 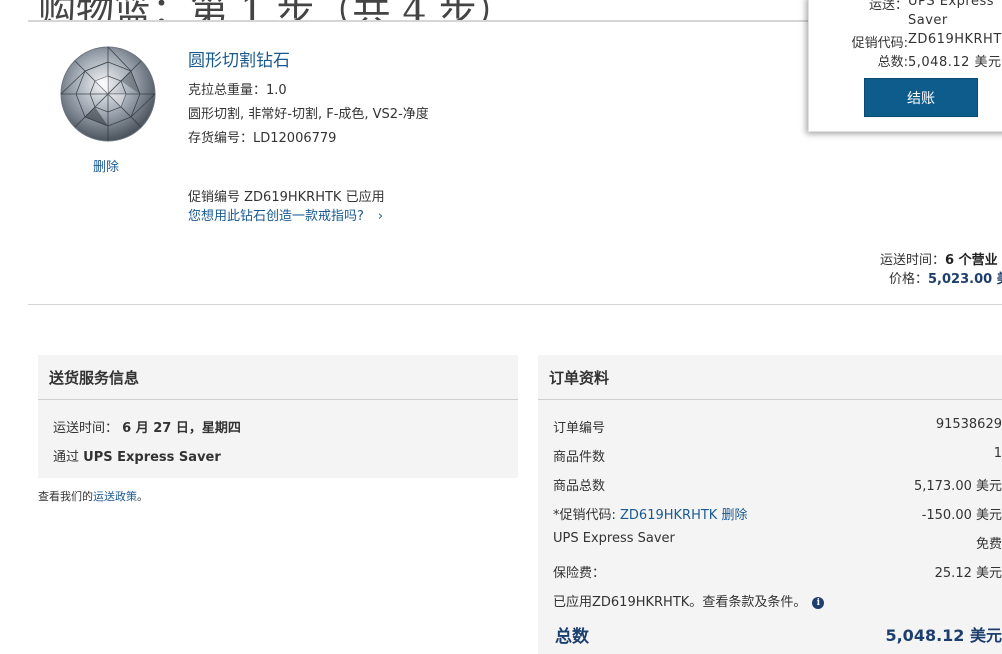 What do you see at coordinates (587, 515) in the screenshot?
I see `promo-label-prefix: *促销代码:` at bounding box center [587, 515].